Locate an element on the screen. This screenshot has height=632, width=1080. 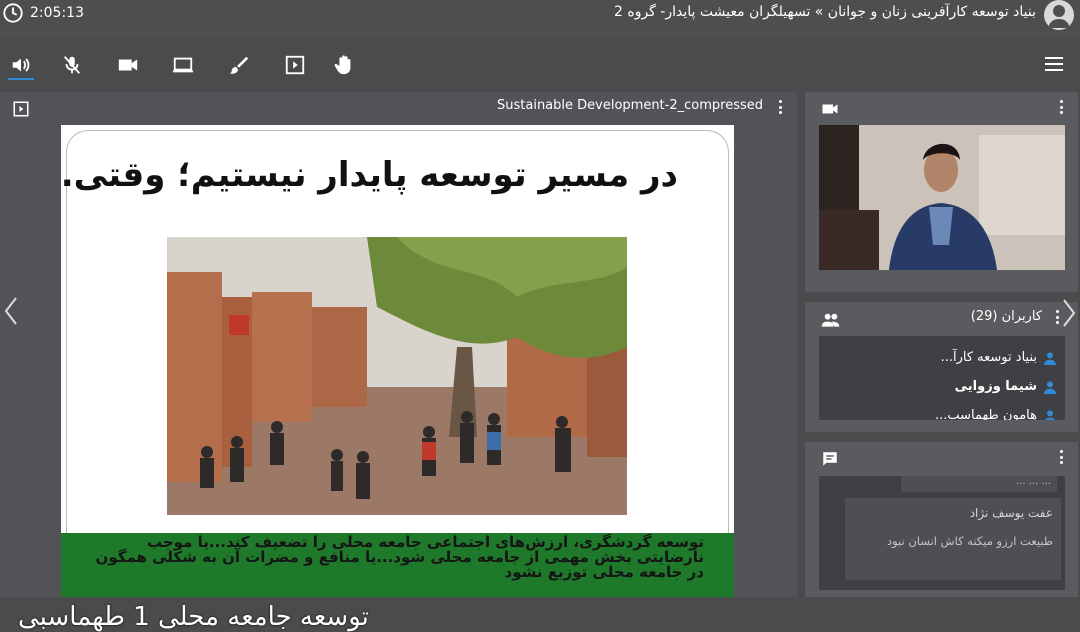
microphone-button is located at coordinates (72, 65).